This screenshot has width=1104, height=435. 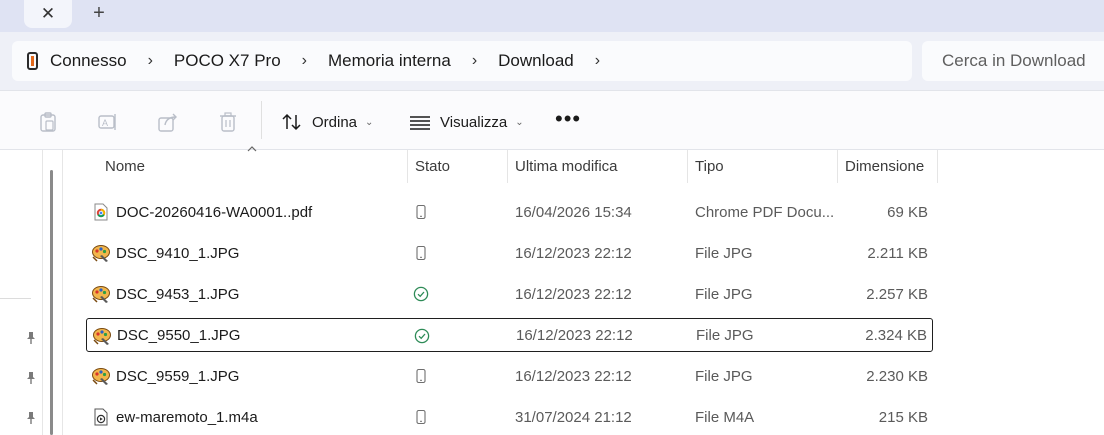 What do you see at coordinates (48, 122) in the screenshot?
I see `paste-icon` at bounding box center [48, 122].